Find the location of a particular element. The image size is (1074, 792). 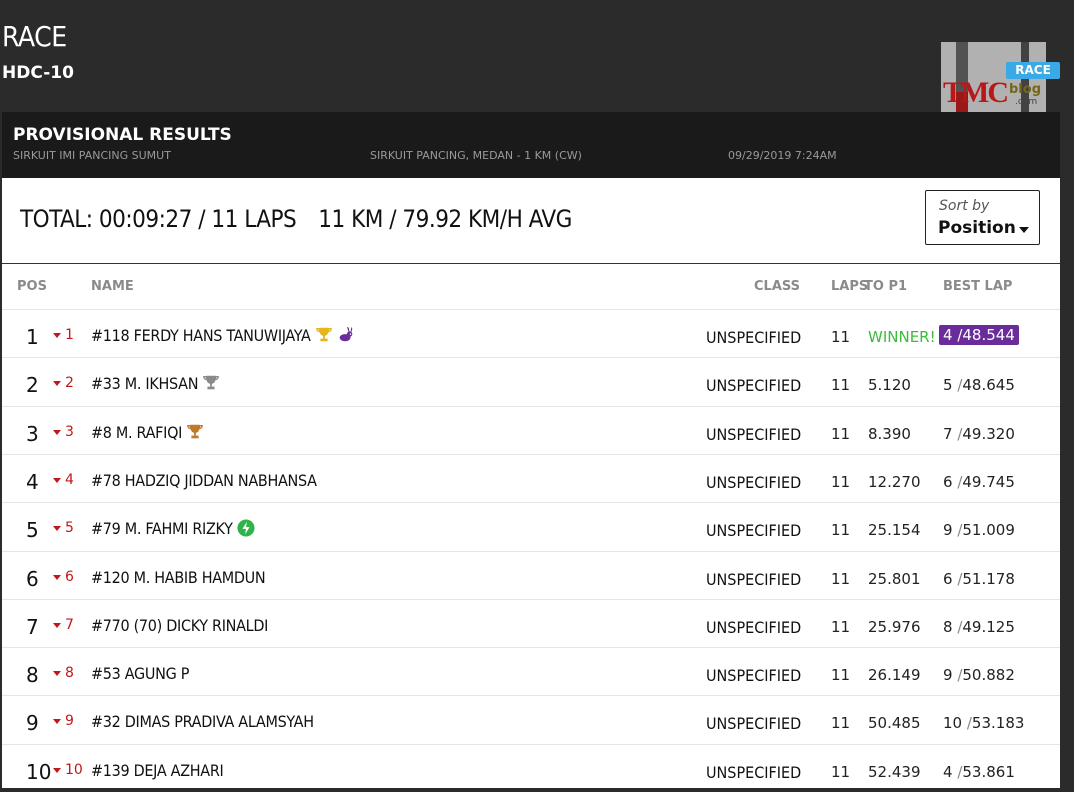

rider-name: #33 M. IKHSAN is located at coordinates (155, 383).